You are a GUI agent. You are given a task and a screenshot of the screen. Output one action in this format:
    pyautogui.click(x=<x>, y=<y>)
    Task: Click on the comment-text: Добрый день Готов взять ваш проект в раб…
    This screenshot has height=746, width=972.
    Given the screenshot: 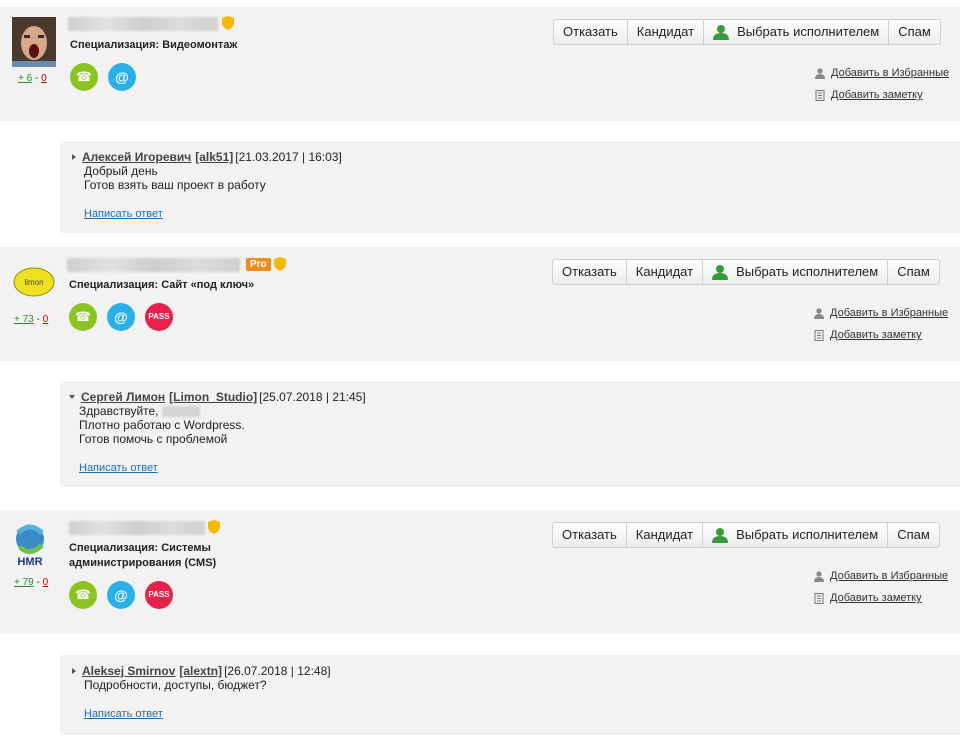 What is the action you would take?
    pyautogui.click(x=175, y=178)
    